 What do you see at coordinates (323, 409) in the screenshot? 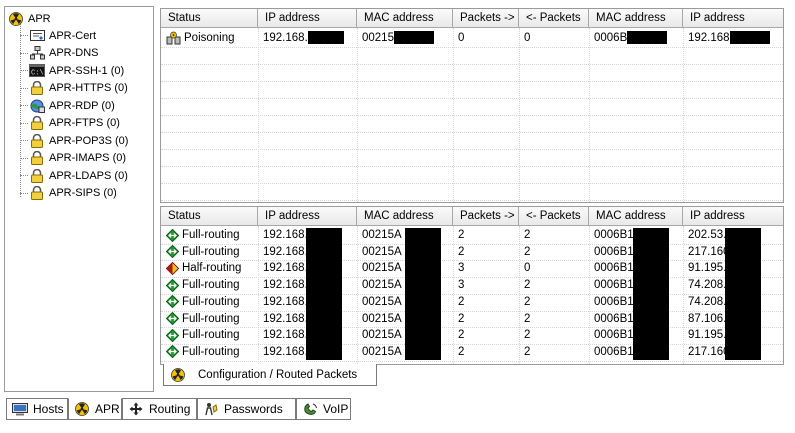
I see `tab-voip: VoIP` at bounding box center [323, 409].